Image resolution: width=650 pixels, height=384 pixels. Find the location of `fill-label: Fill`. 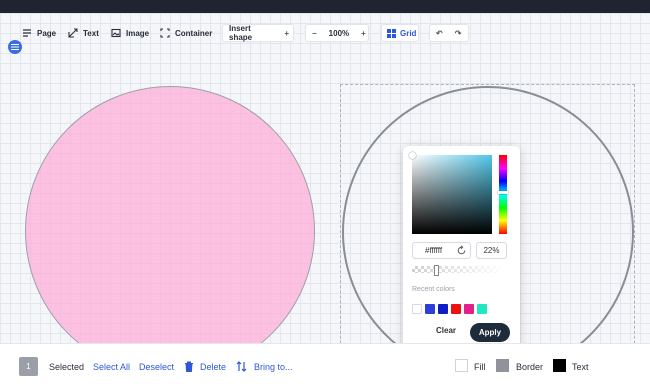

fill-label: Fill is located at coordinates (480, 367).